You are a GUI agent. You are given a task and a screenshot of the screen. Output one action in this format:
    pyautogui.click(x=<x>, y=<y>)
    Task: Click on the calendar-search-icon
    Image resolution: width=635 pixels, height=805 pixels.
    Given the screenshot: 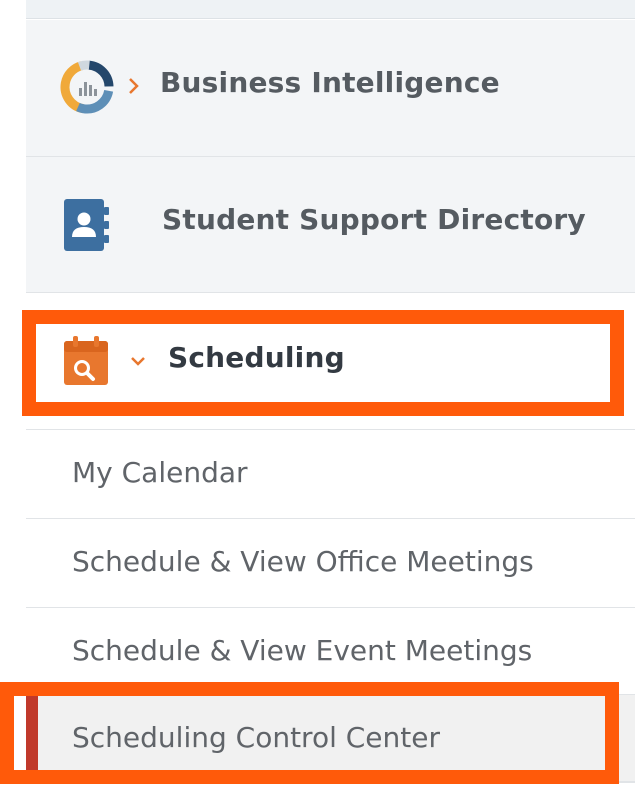 What is the action you would take?
    pyautogui.click(x=87, y=361)
    